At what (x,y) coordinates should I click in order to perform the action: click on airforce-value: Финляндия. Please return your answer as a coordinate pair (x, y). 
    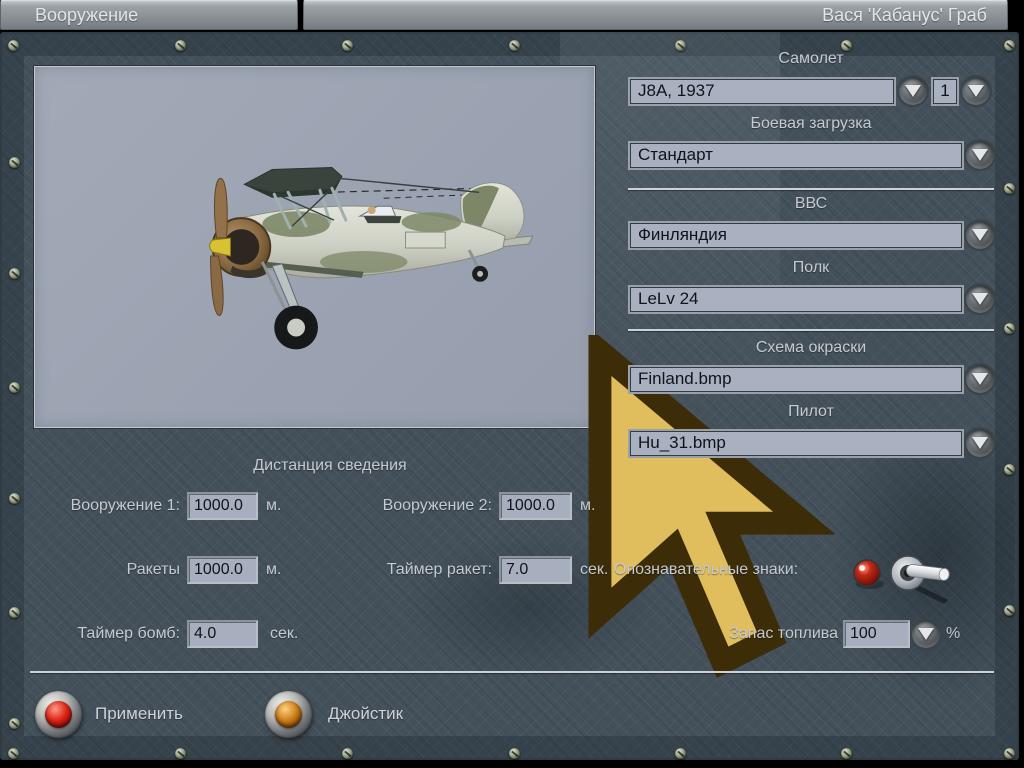
    Looking at the image, I should click on (682, 234).